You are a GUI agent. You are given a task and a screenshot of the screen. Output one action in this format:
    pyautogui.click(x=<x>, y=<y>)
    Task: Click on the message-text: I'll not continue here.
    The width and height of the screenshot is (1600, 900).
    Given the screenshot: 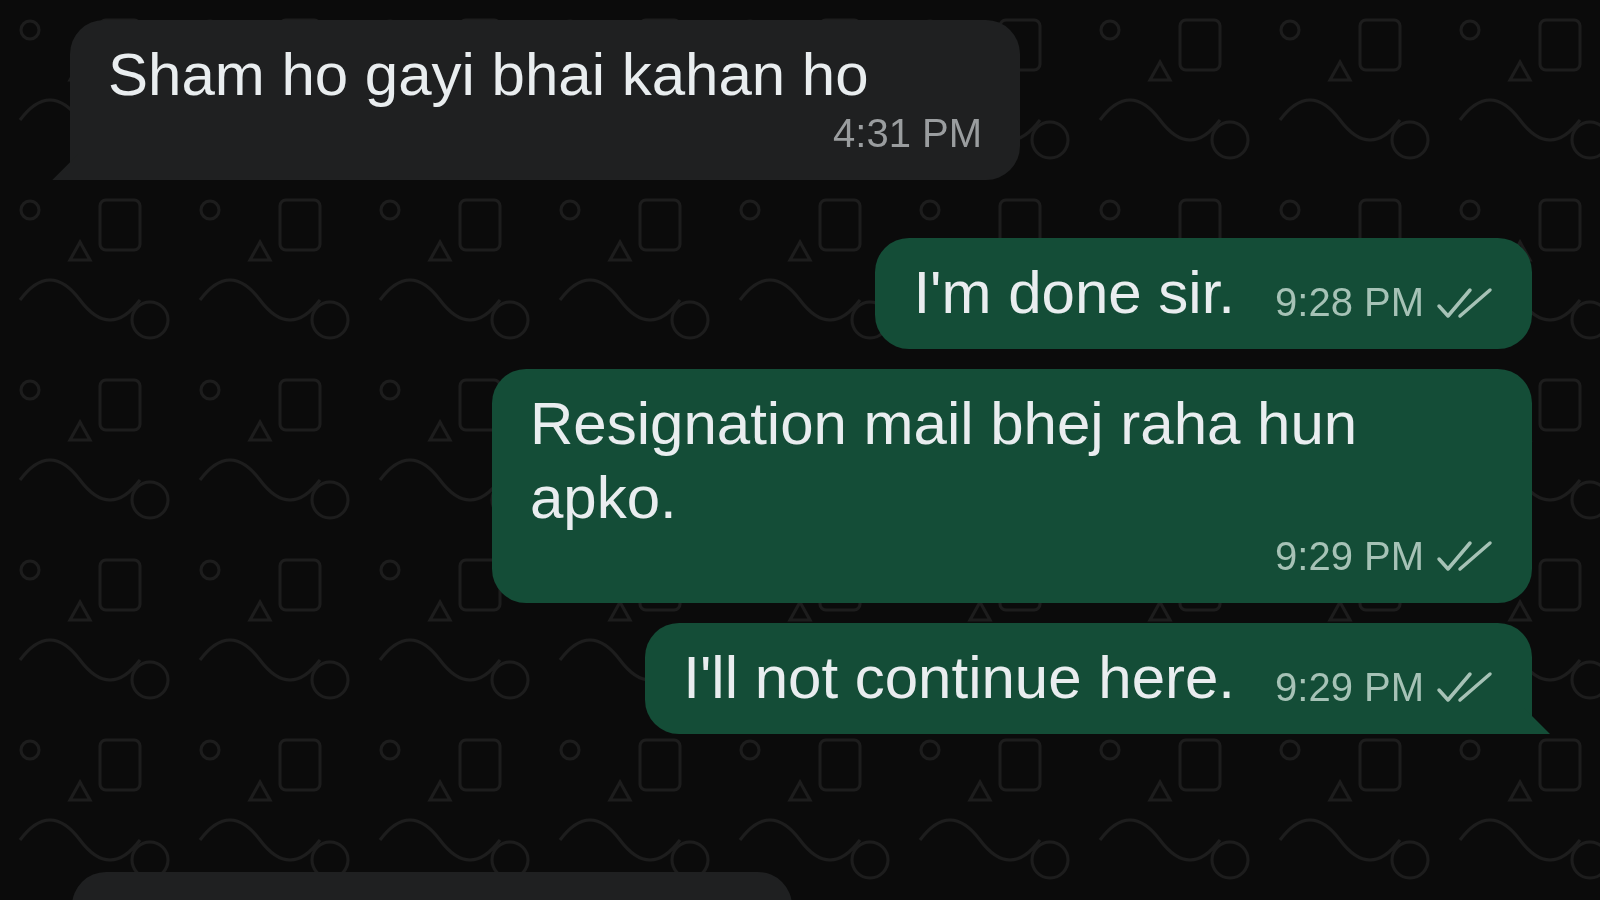 What is the action you would take?
    pyautogui.click(x=959, y=677)
    